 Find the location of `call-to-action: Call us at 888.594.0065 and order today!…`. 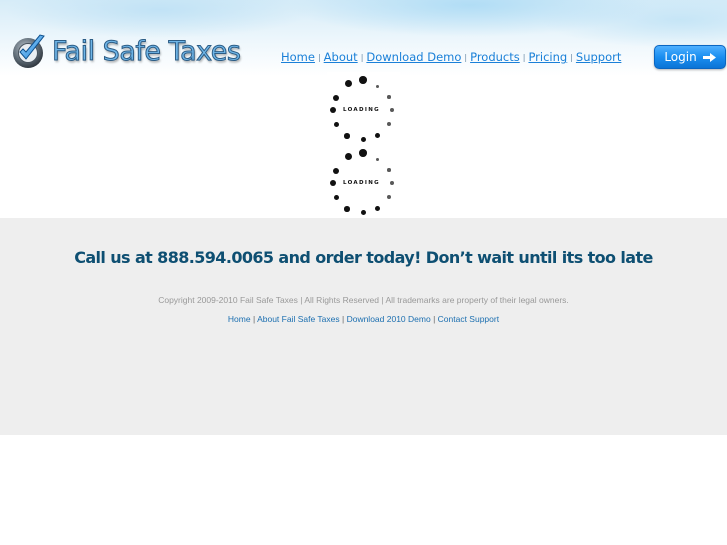

call-to-action: Call us at 888.594.0065 and order today!… is located at coordinates (363, 257).